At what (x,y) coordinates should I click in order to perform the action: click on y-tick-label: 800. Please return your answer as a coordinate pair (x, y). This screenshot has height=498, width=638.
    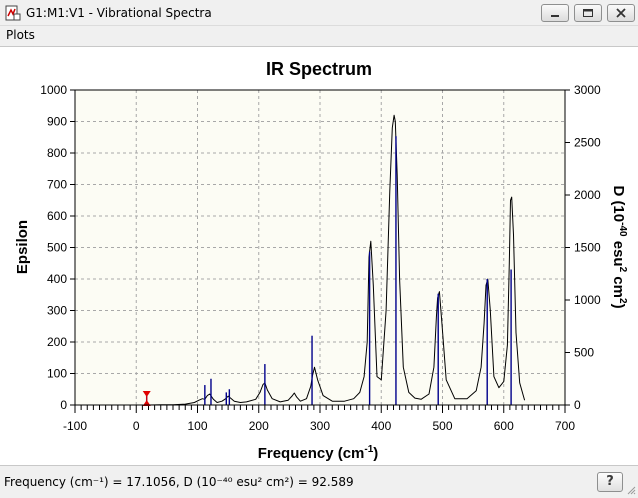
    Looking at the image, I should click on (57, 153).